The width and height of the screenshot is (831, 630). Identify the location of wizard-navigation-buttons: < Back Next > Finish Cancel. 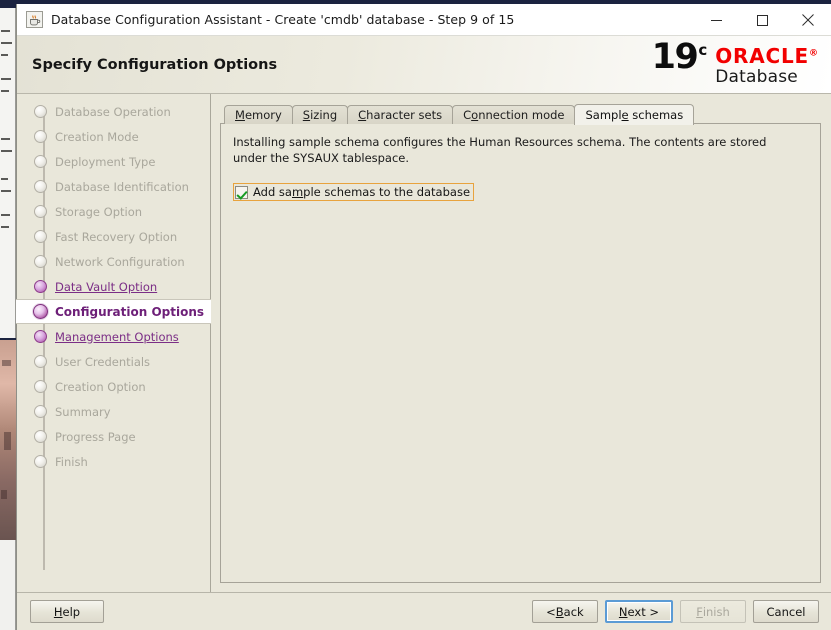
(675, 611).